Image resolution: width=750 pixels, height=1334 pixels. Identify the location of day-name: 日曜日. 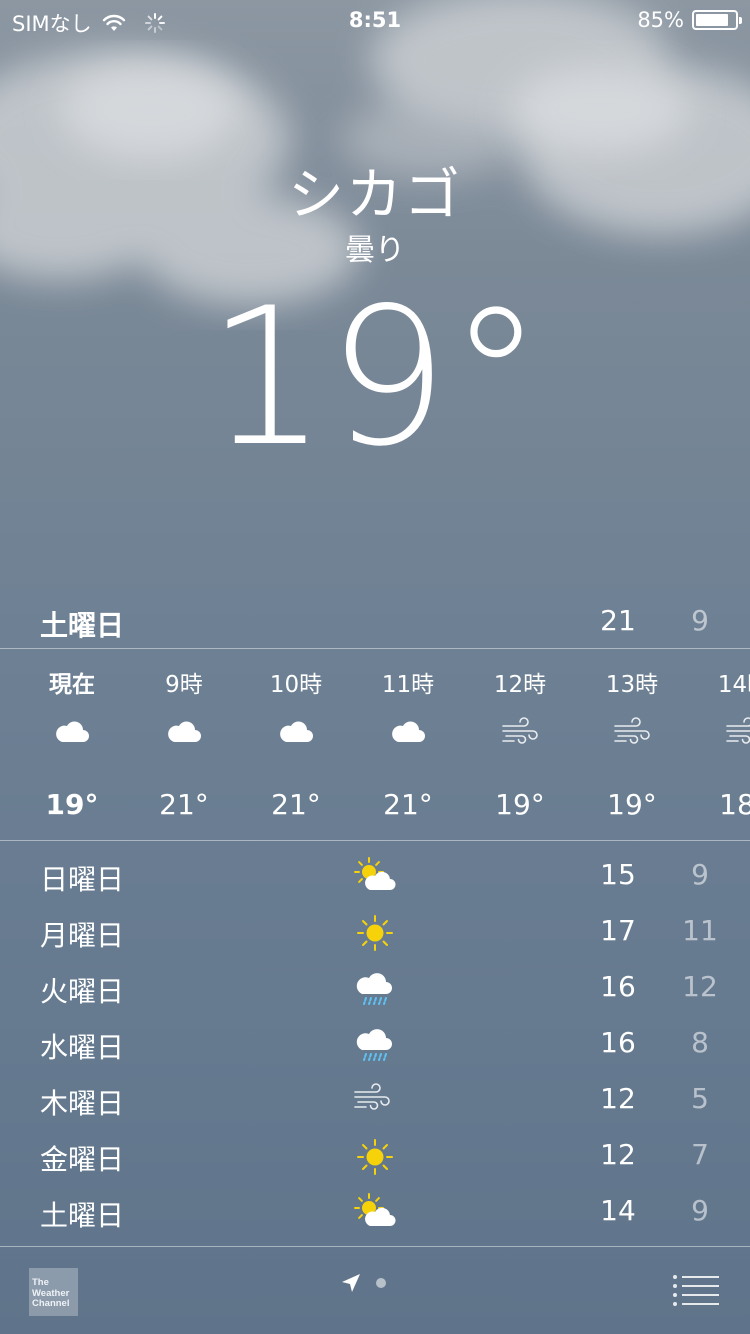
(82, 879).